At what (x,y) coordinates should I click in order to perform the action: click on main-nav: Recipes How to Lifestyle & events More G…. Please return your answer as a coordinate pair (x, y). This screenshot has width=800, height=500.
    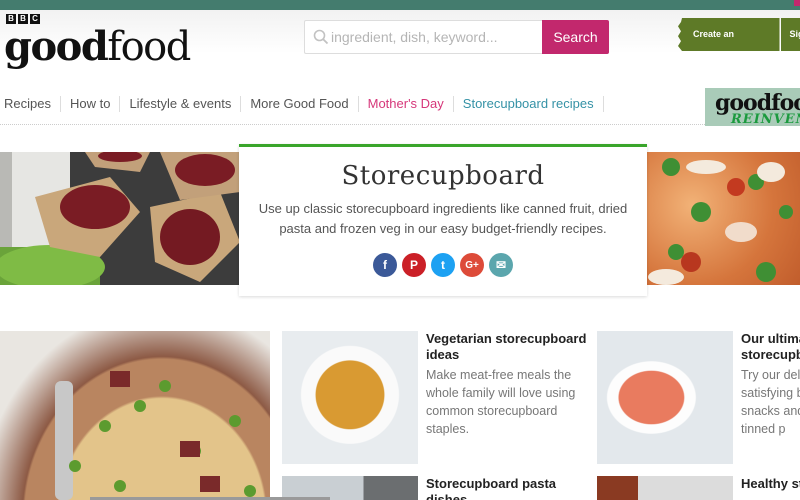
    Looking at the image, I should click on (302, 104).